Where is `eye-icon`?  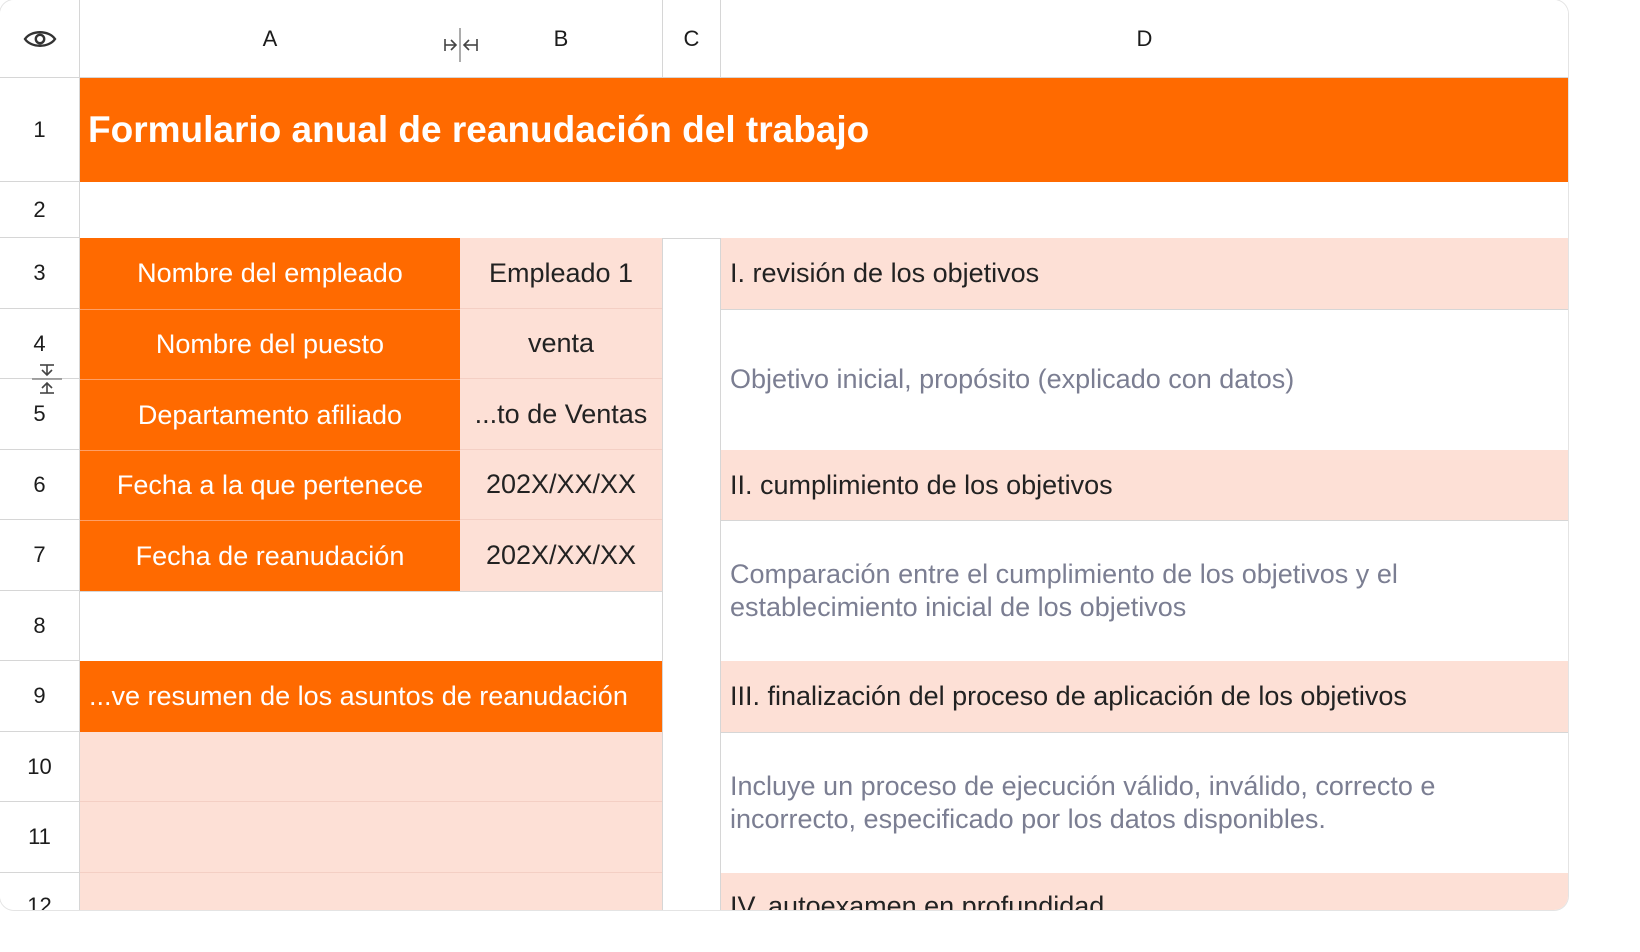
eye-icon is located at coordinates (40, 39).